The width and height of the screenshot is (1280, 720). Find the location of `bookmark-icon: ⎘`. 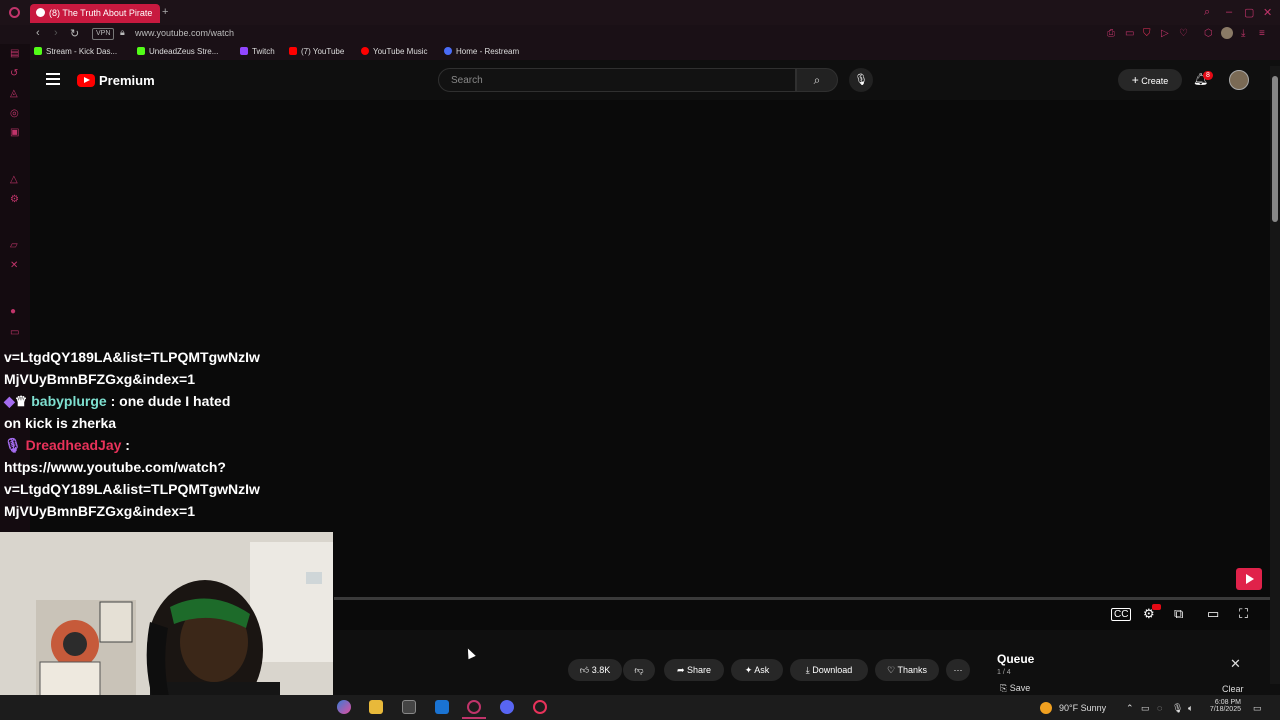

bookmark-icon: ⎘ is located at coordinates (1004, 688).